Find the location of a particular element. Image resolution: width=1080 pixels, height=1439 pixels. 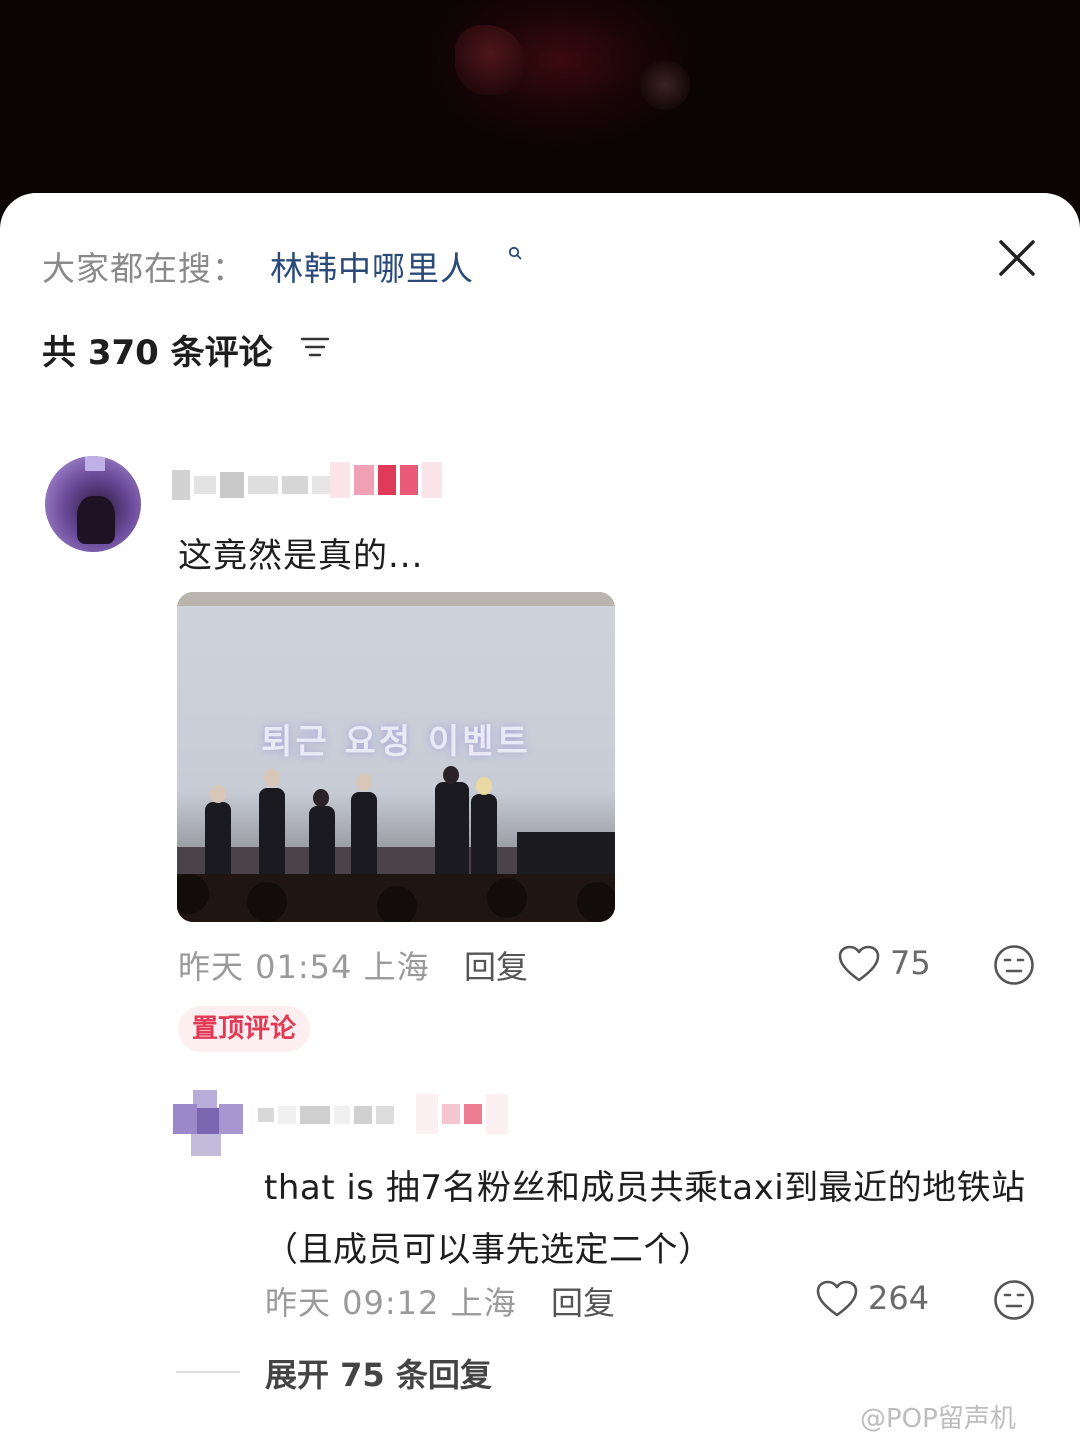

photo-ceiling is located at coordinates (396, 599).